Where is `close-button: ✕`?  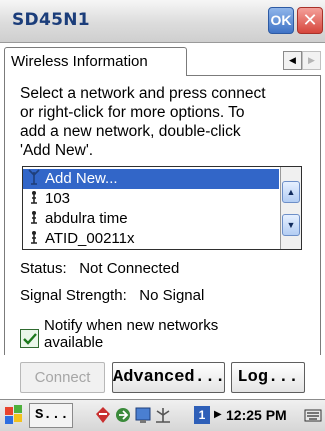
close-button: ✕ is located at coordinates (310, 20).